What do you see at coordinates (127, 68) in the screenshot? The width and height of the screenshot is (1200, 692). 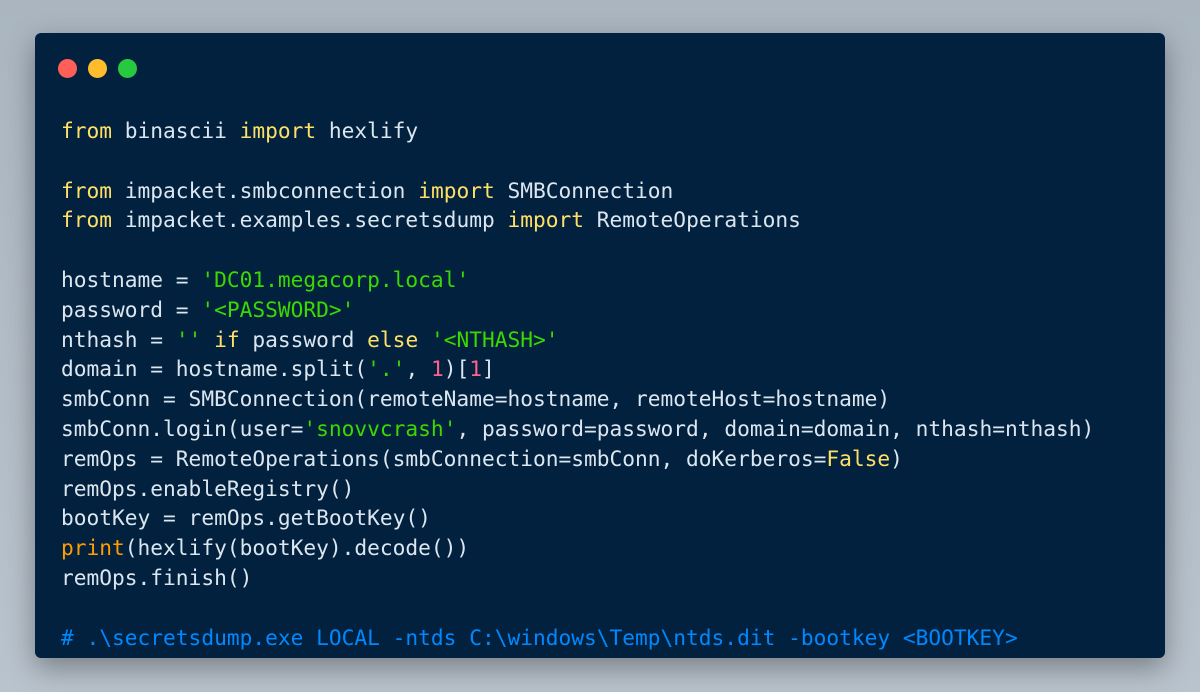 I see `maximize-dot-icon` at bounding box center [127, 68].